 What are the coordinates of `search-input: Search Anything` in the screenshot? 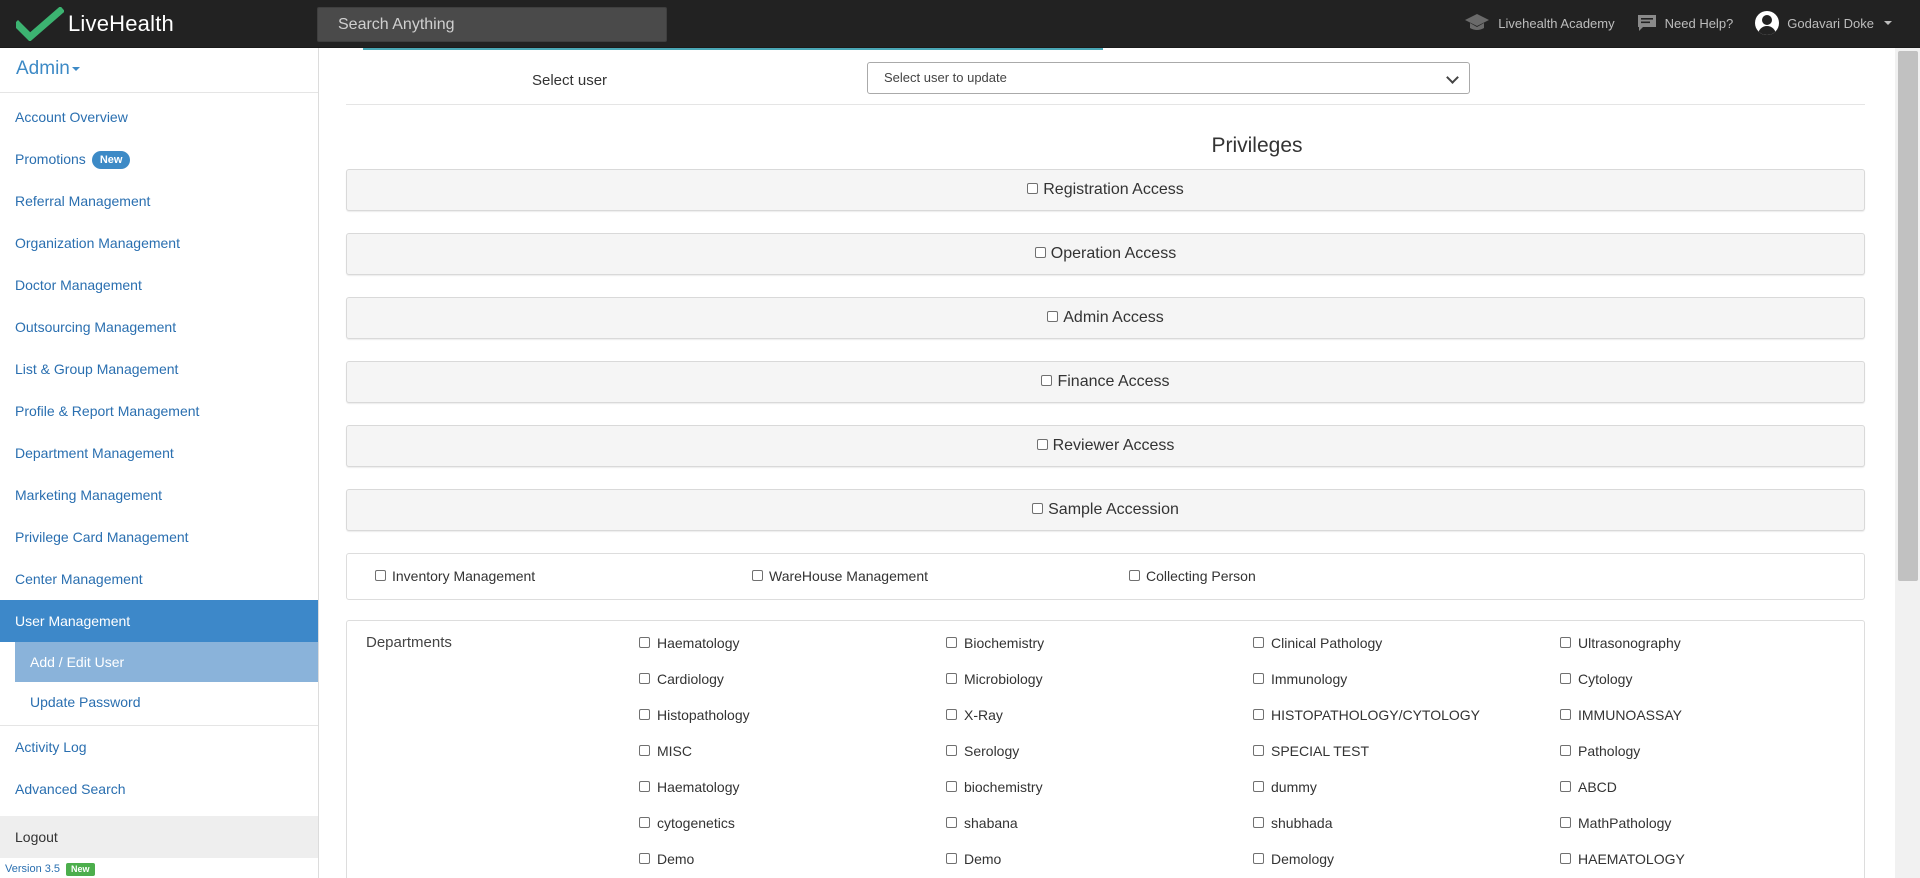 It's located at (492, 24).